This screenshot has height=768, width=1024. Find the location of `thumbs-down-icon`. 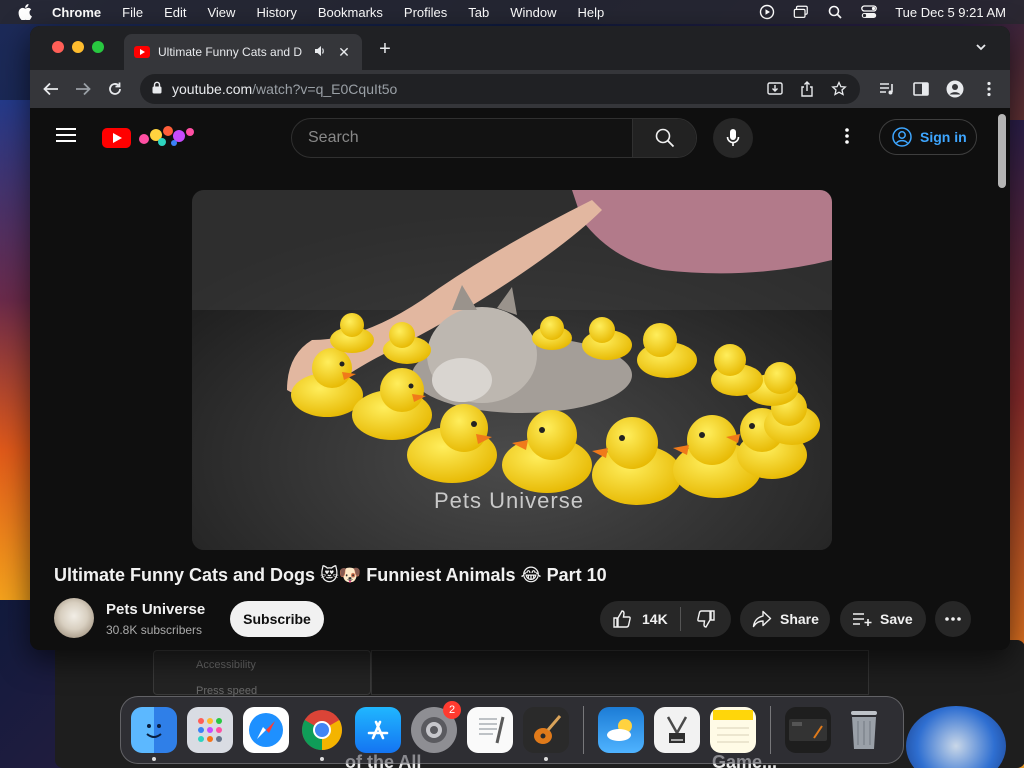

thumbs-down-icon is located at coordinates (706, 619).